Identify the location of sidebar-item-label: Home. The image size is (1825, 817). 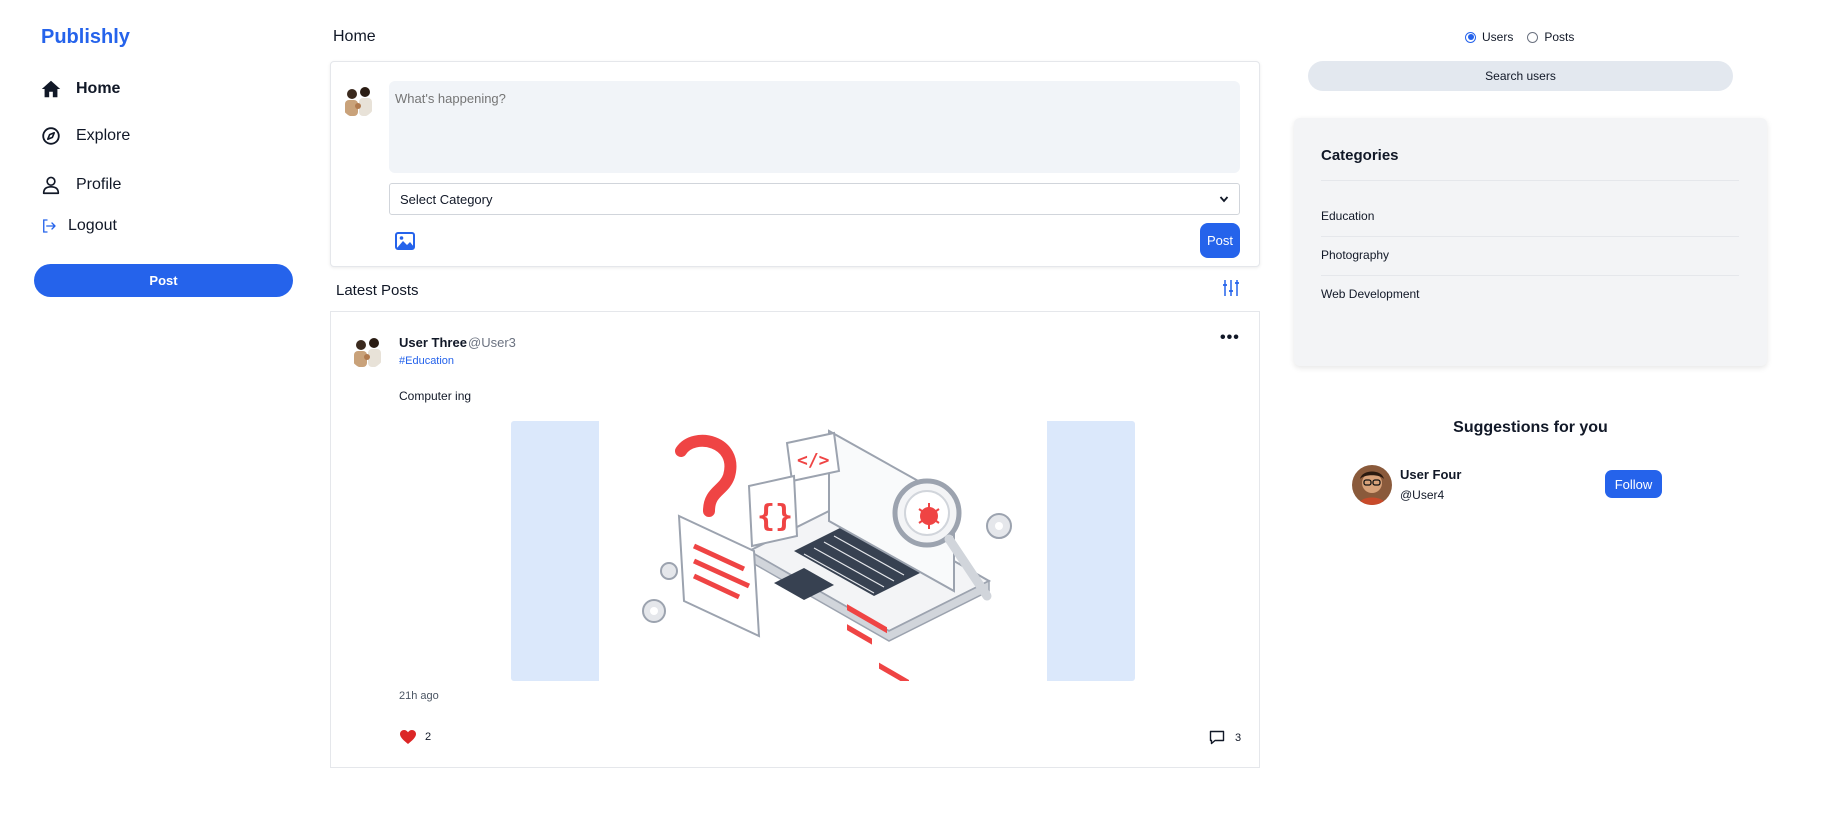
(98, 88).